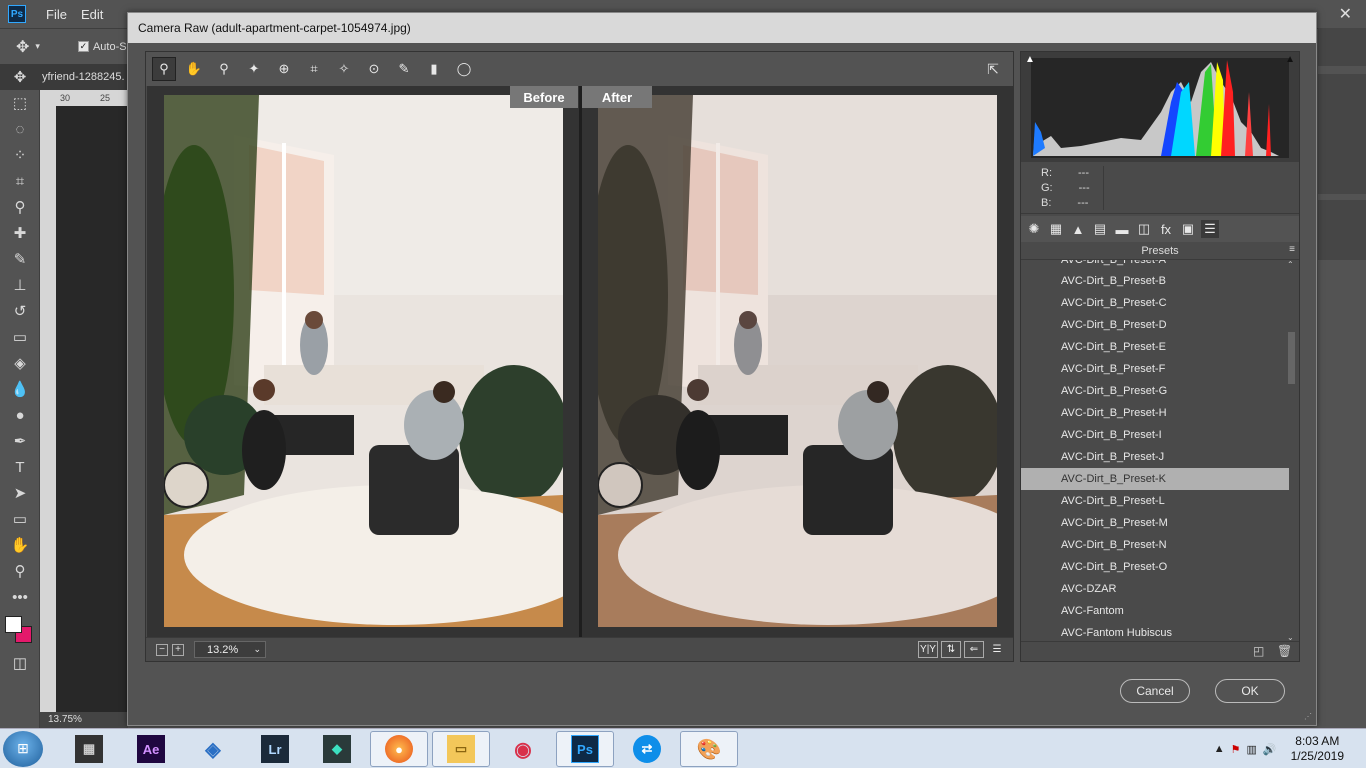 The width and height of the screenshot is (1366, 768). I want to click on zoom-in-button: +, so click(178, 649).